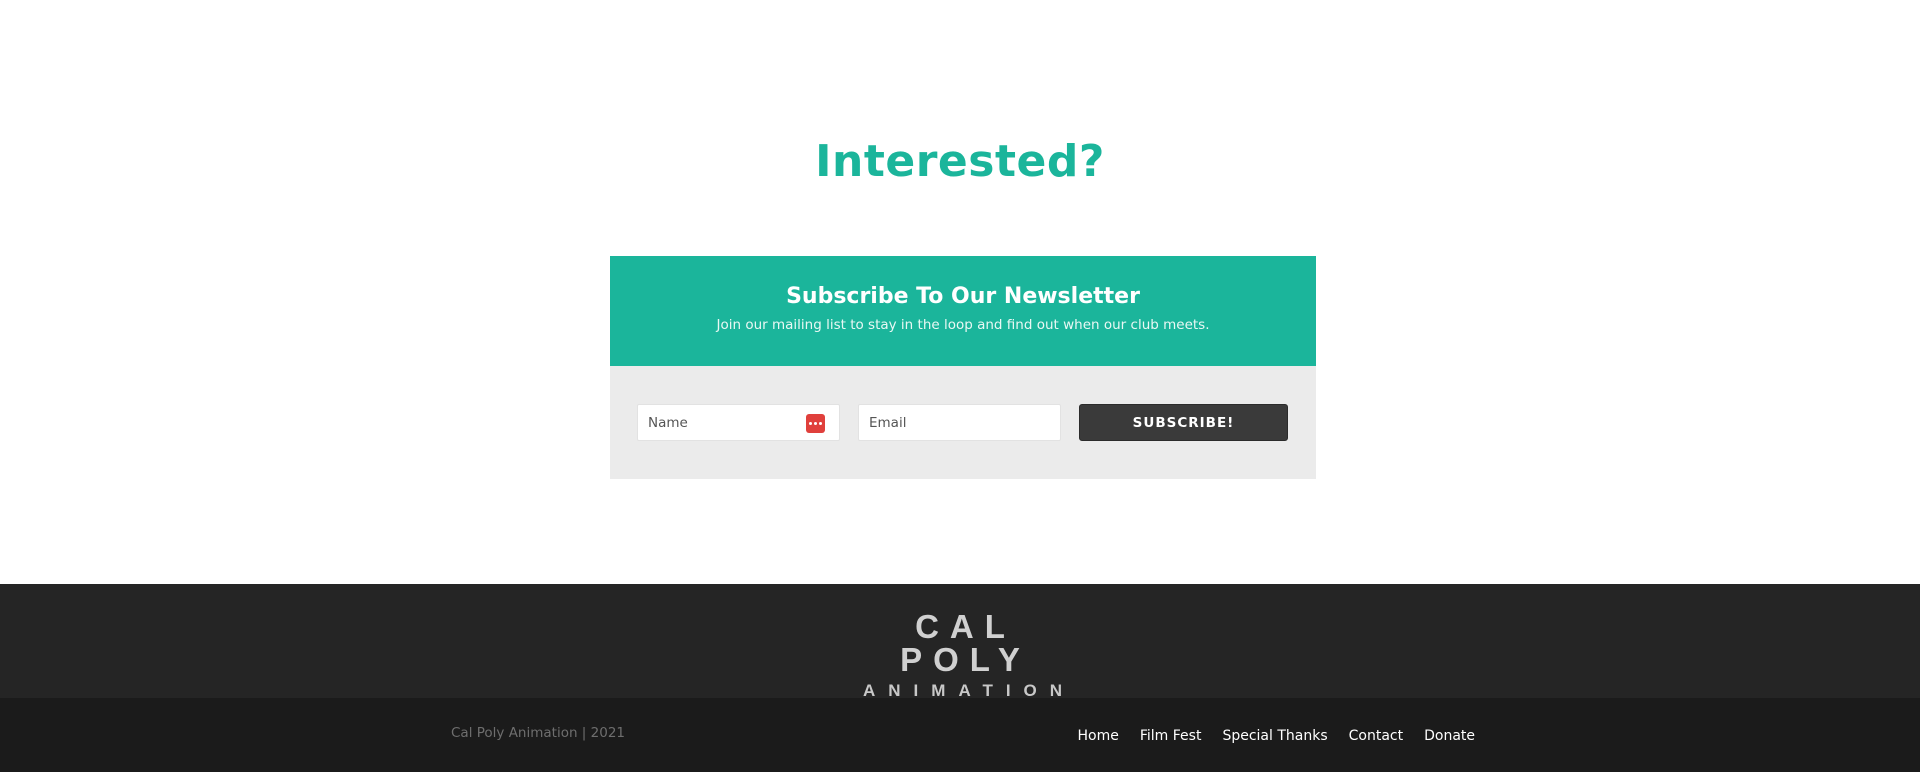 The image size is (1920, 772). What do you see at coordinates (725, 422) in the screenshot?
I see `name-input` at bounding box center [725, 422].